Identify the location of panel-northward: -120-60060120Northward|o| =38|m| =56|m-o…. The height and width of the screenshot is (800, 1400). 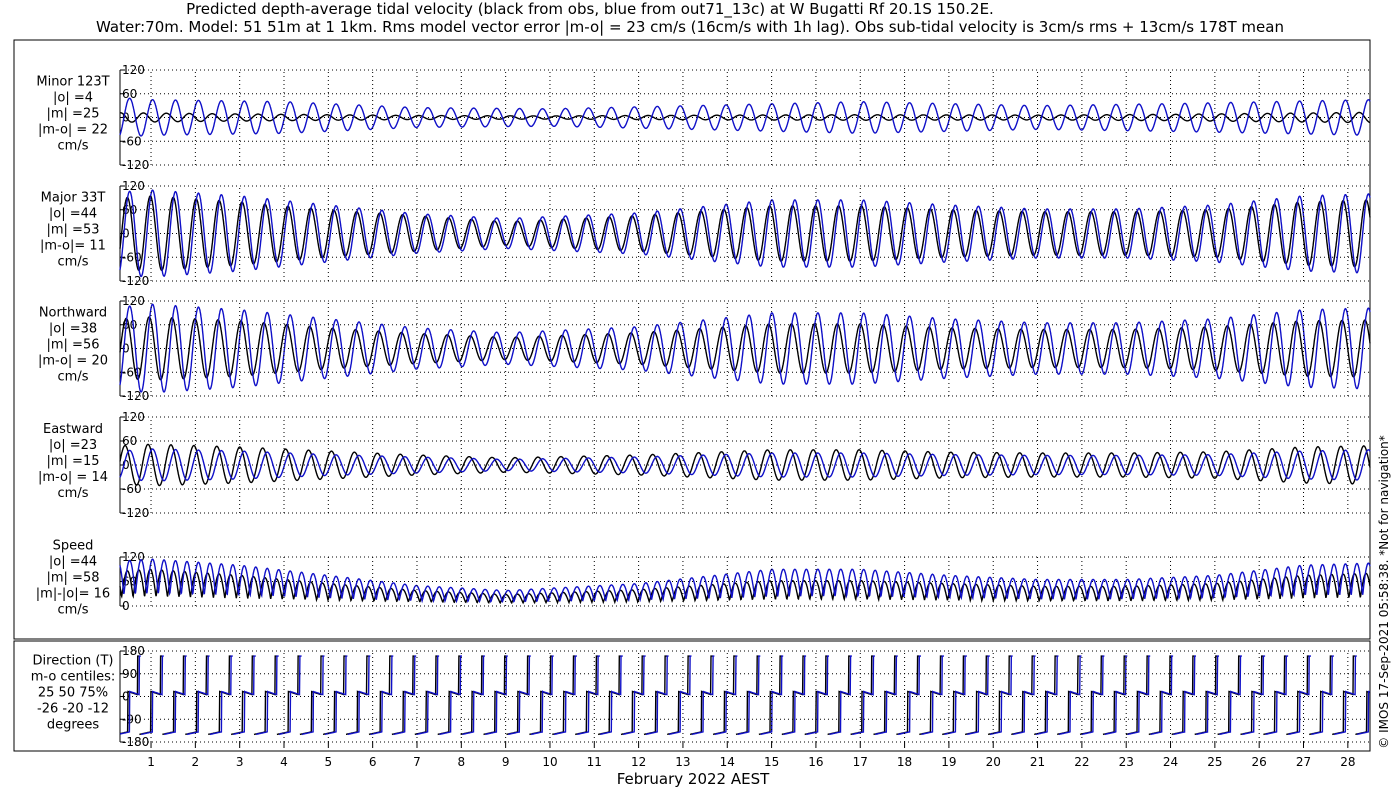
(704, 348).